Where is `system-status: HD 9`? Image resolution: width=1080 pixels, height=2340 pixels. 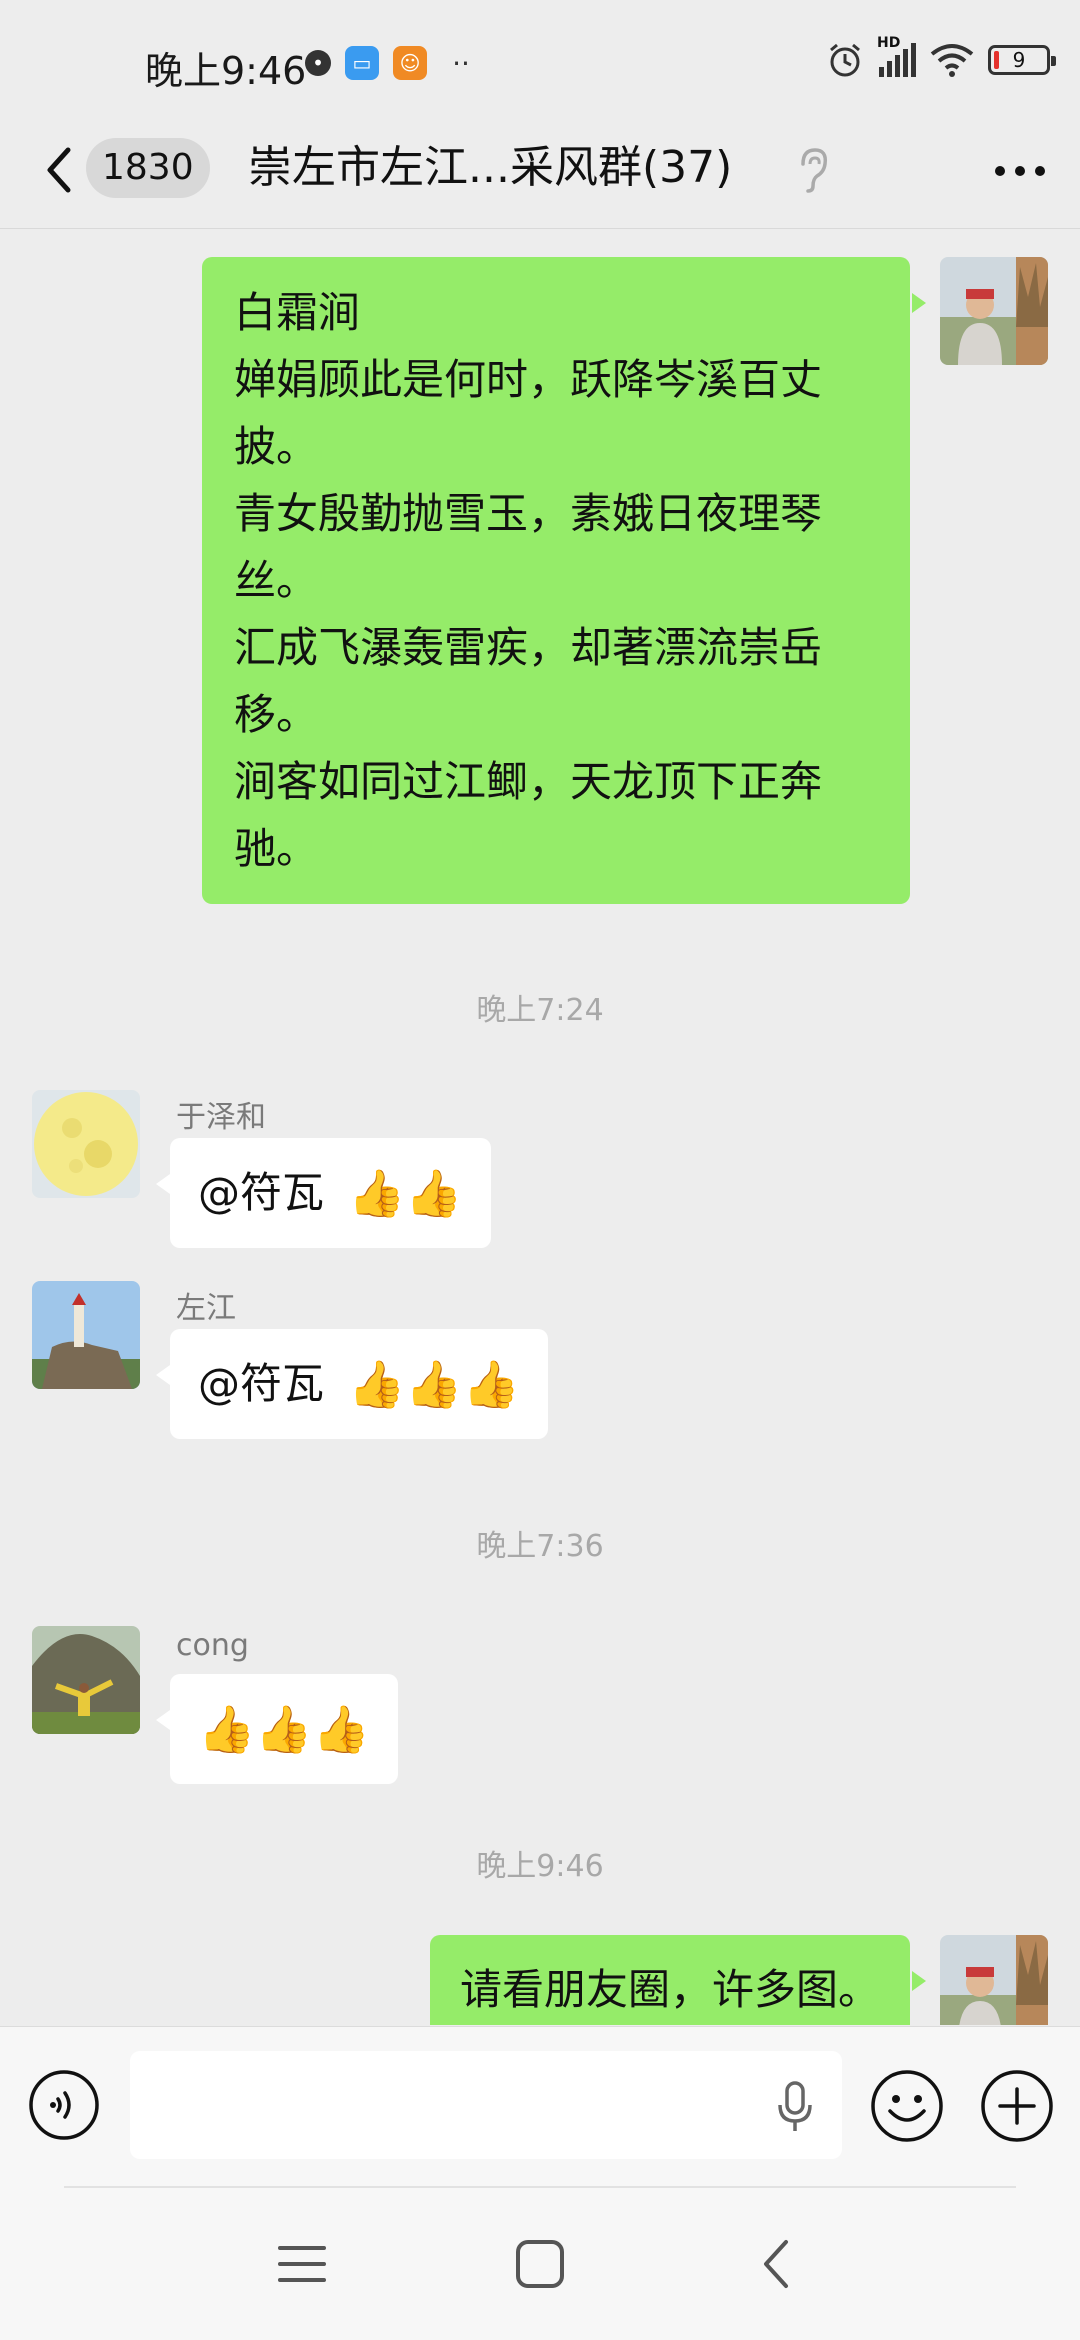
system-status: HD 9 is located at coordinates (940, 57).